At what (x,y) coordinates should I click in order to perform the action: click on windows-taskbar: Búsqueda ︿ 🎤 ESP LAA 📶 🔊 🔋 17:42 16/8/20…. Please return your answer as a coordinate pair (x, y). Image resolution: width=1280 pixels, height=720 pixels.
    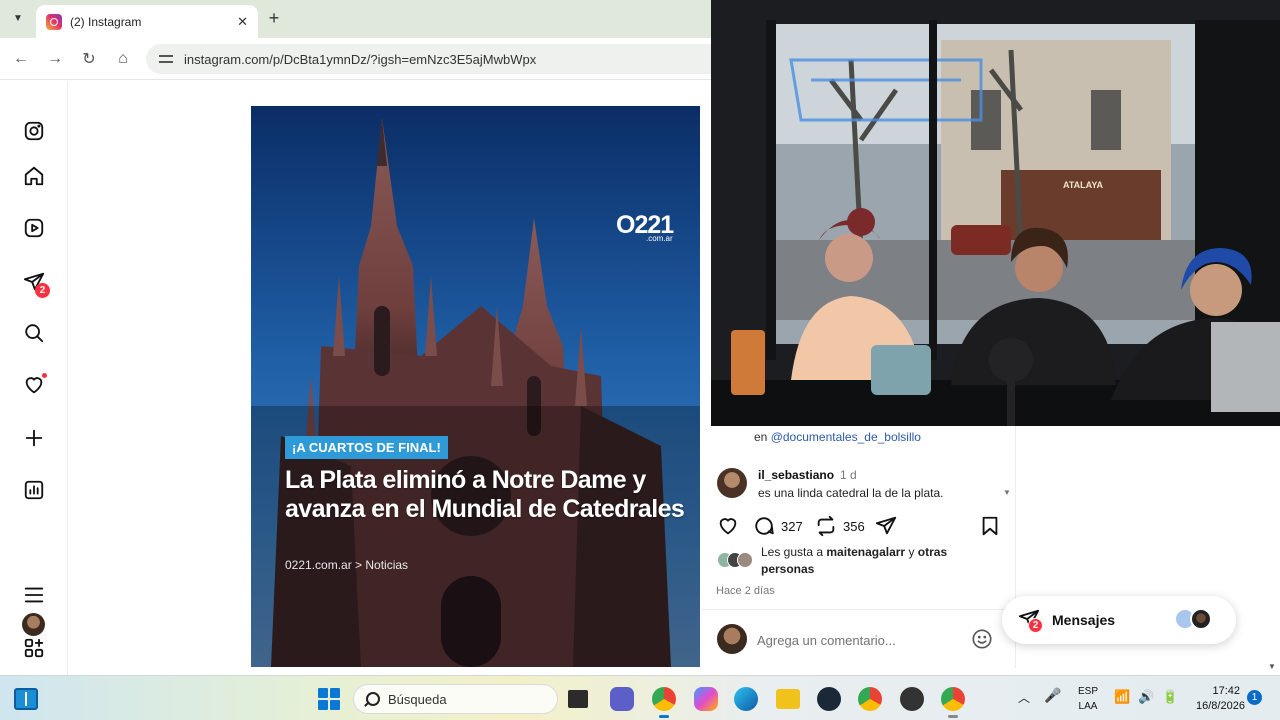
    Looking at the image, I should click on (640, 697).